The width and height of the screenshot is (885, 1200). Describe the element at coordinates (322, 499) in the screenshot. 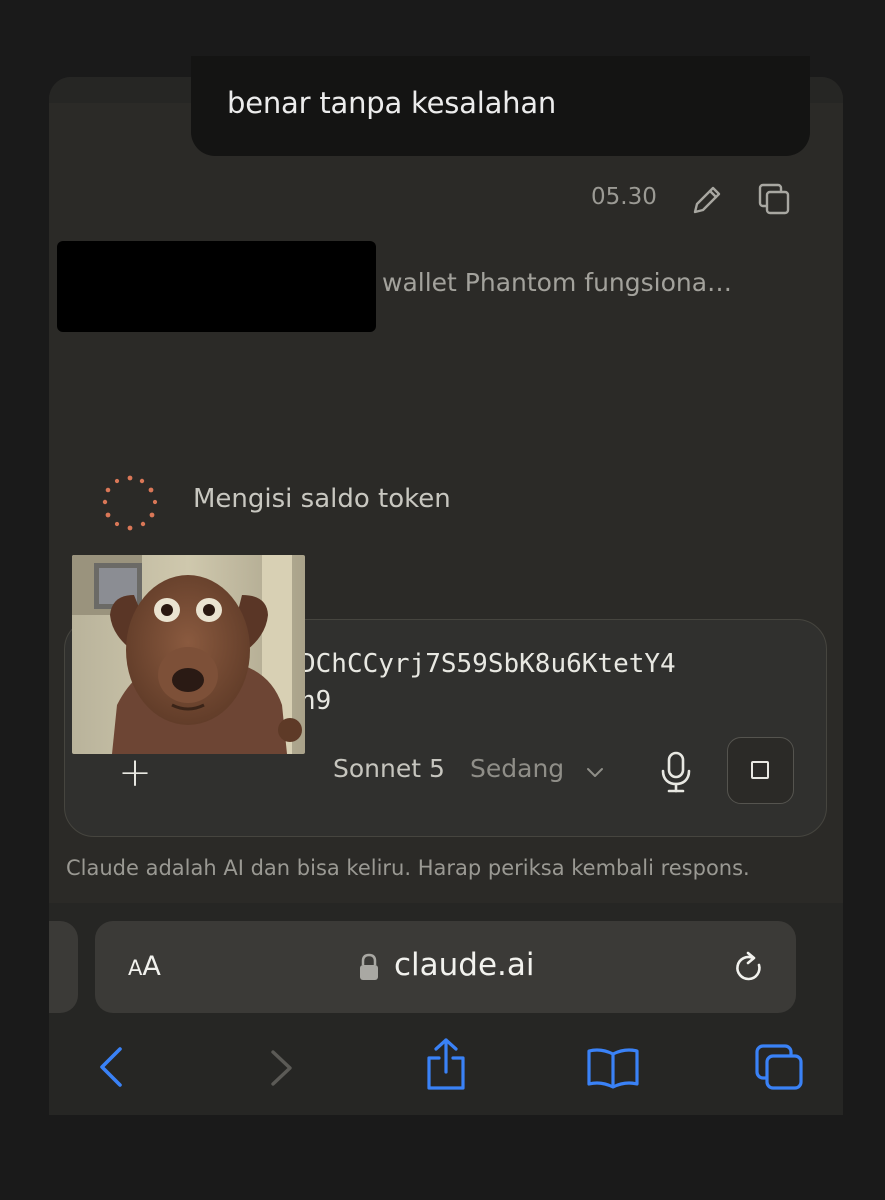

I see `status-text: Mengisi saldo token` at that location.